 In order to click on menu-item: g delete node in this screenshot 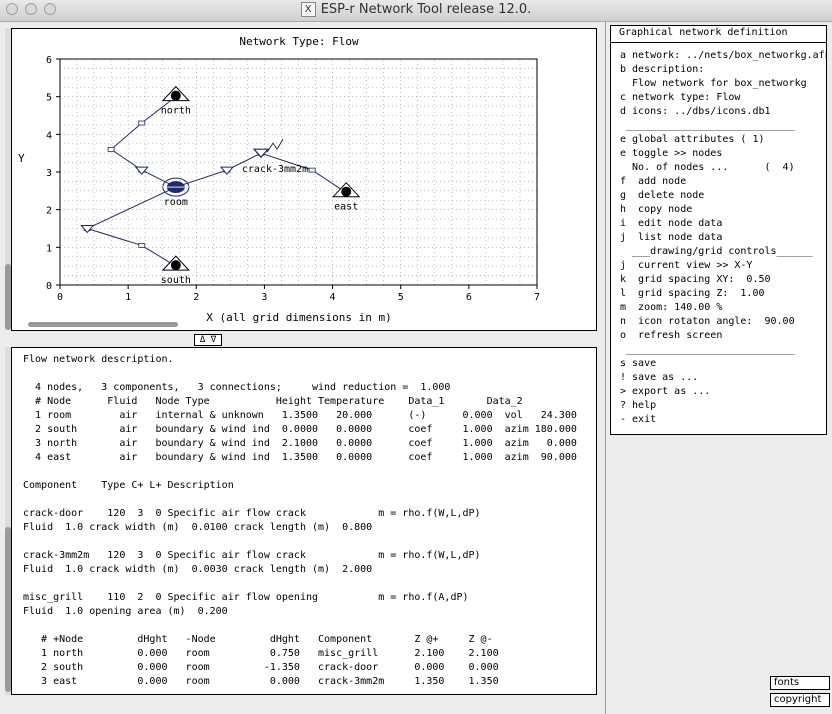, I will do `click(662, 195)`.